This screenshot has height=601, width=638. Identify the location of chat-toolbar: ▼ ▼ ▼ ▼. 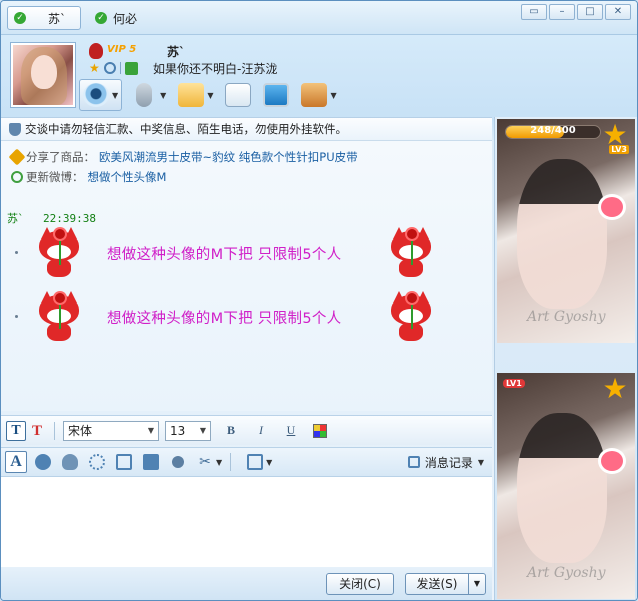
(209, 95).